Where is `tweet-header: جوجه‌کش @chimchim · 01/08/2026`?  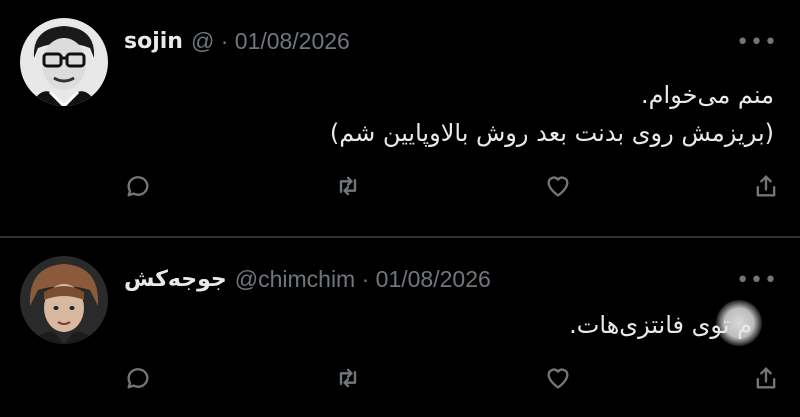 tweet-header: جوجه‌کش @chimchim · 01/08/2026 is located at coordinates (307, 279).